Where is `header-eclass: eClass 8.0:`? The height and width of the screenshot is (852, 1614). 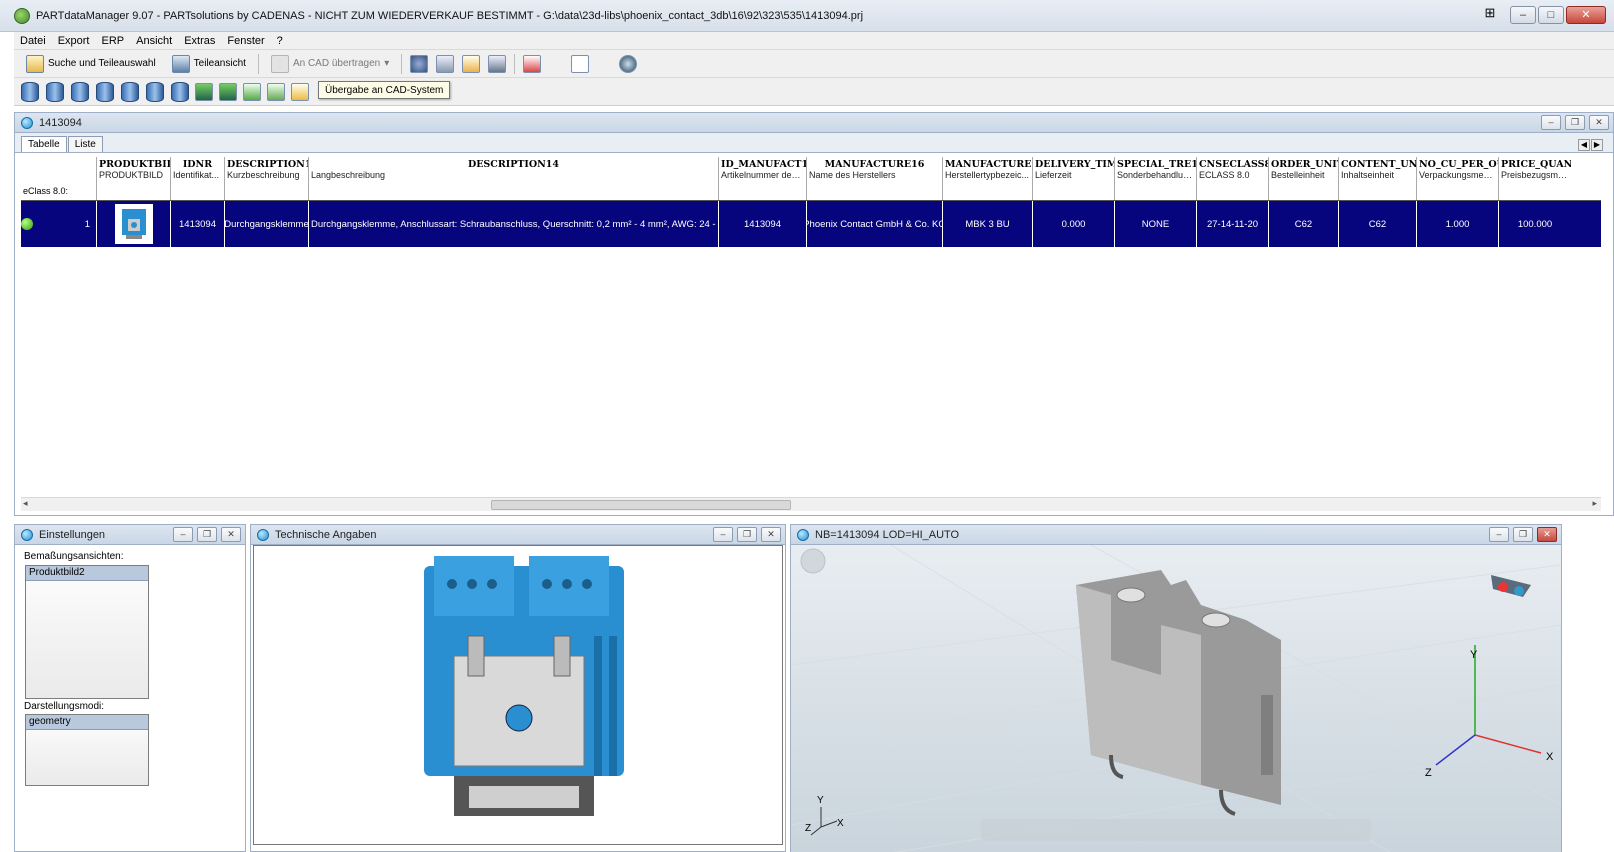 header-eclass: eClass 8.0: is located at coordinates (59, 178).